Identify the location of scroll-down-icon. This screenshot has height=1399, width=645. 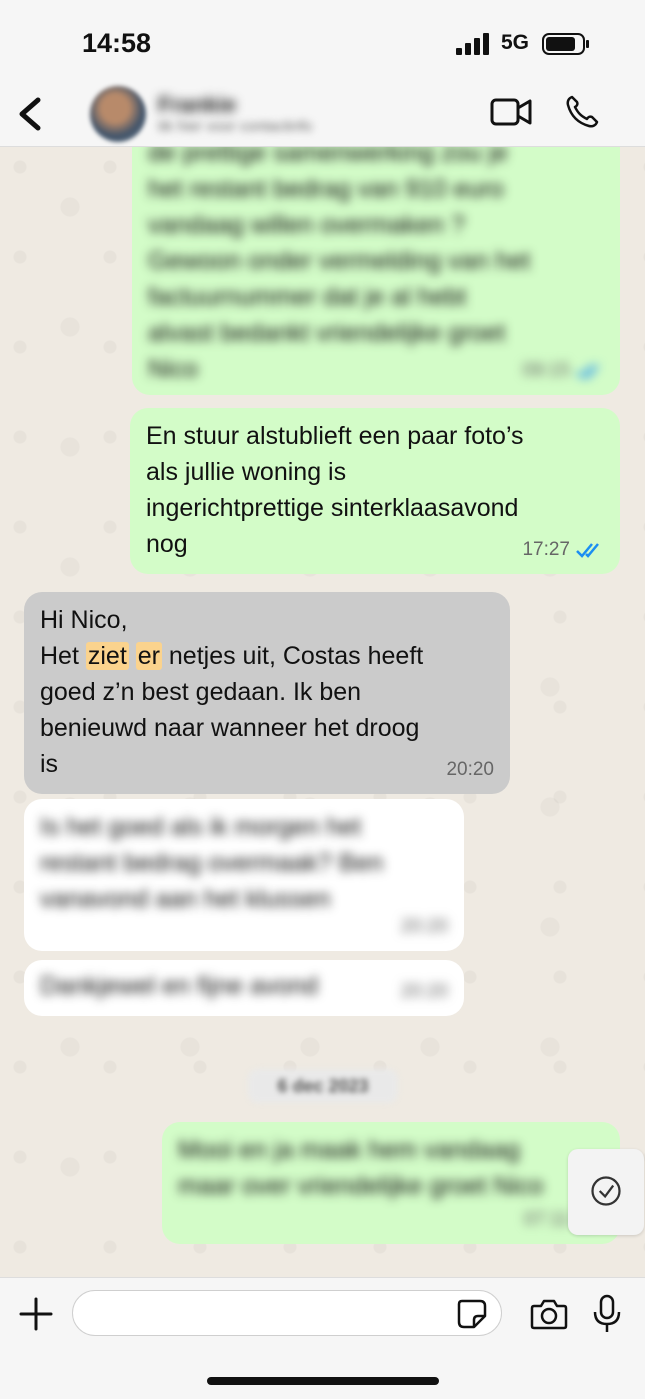
(606, 1191).